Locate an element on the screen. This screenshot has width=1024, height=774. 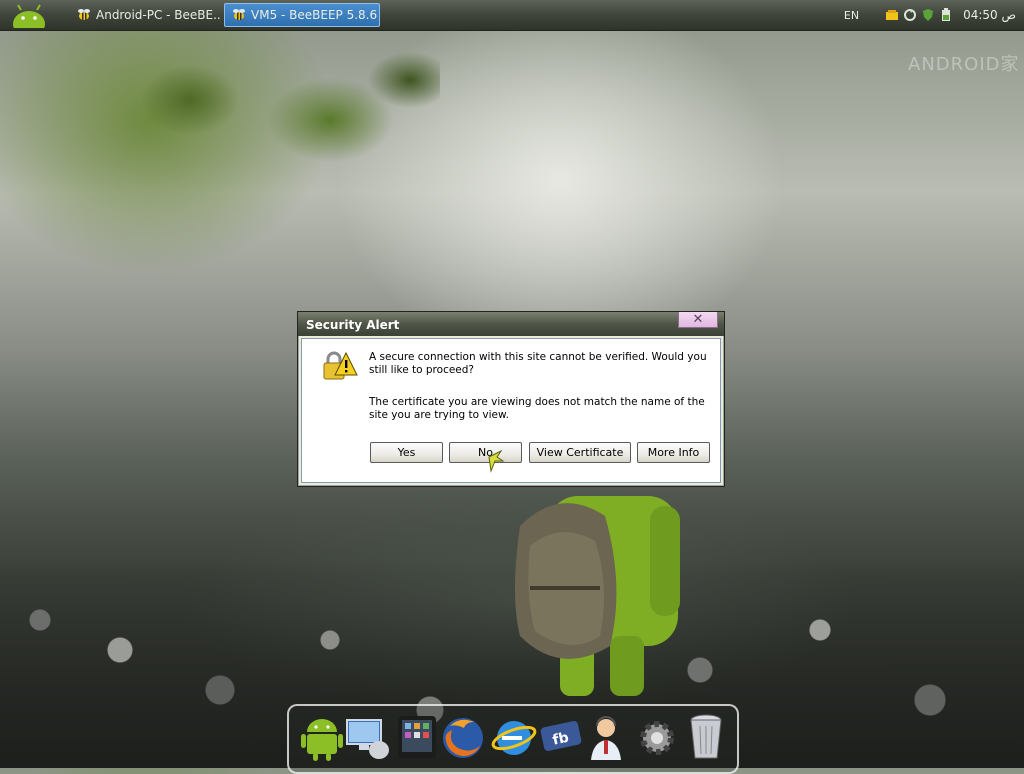
wallpaper-foliage is located at coordinates (275, 120).